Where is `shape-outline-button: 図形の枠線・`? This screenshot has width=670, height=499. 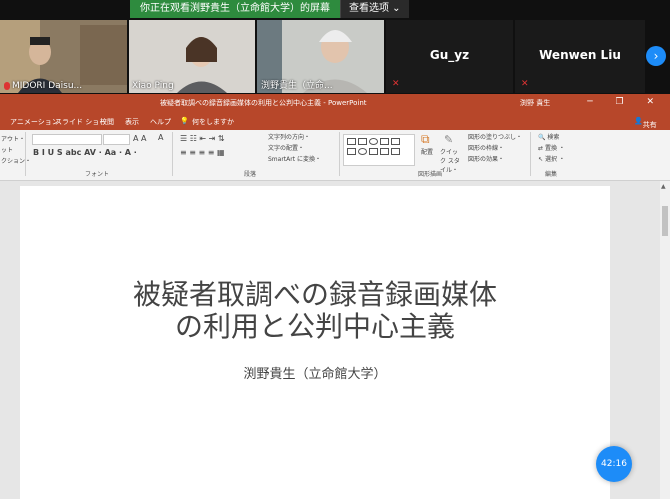
shape-outline-button: 図形の枠線・ is located at coordinates (486, 147).